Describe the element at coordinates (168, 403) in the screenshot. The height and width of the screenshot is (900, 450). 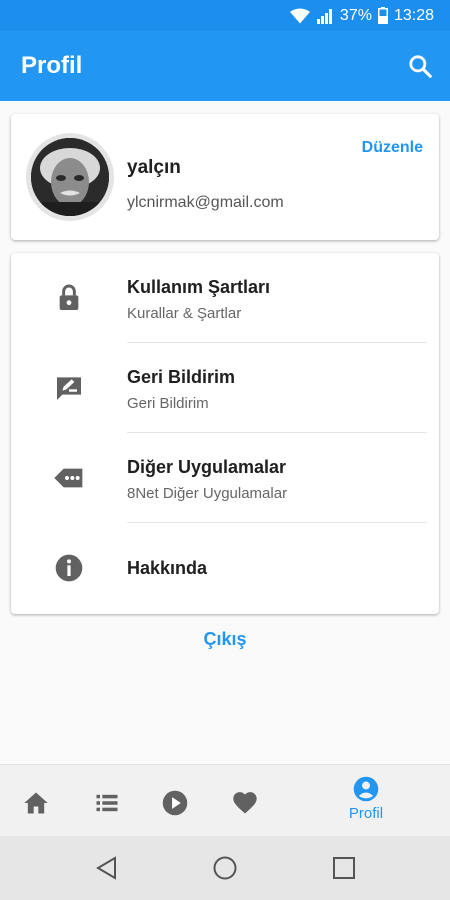
I see `menu-item-subtitle: Geri Bildirim` at that location.